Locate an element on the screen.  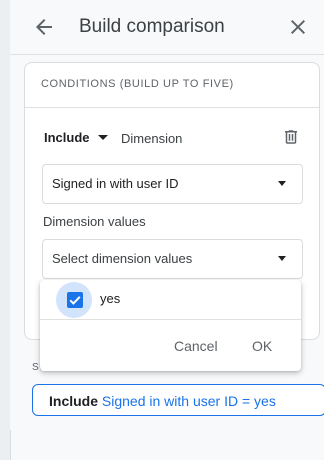
summary-condition: Signed in with user ID = yes is located at coordinates (188, 401).